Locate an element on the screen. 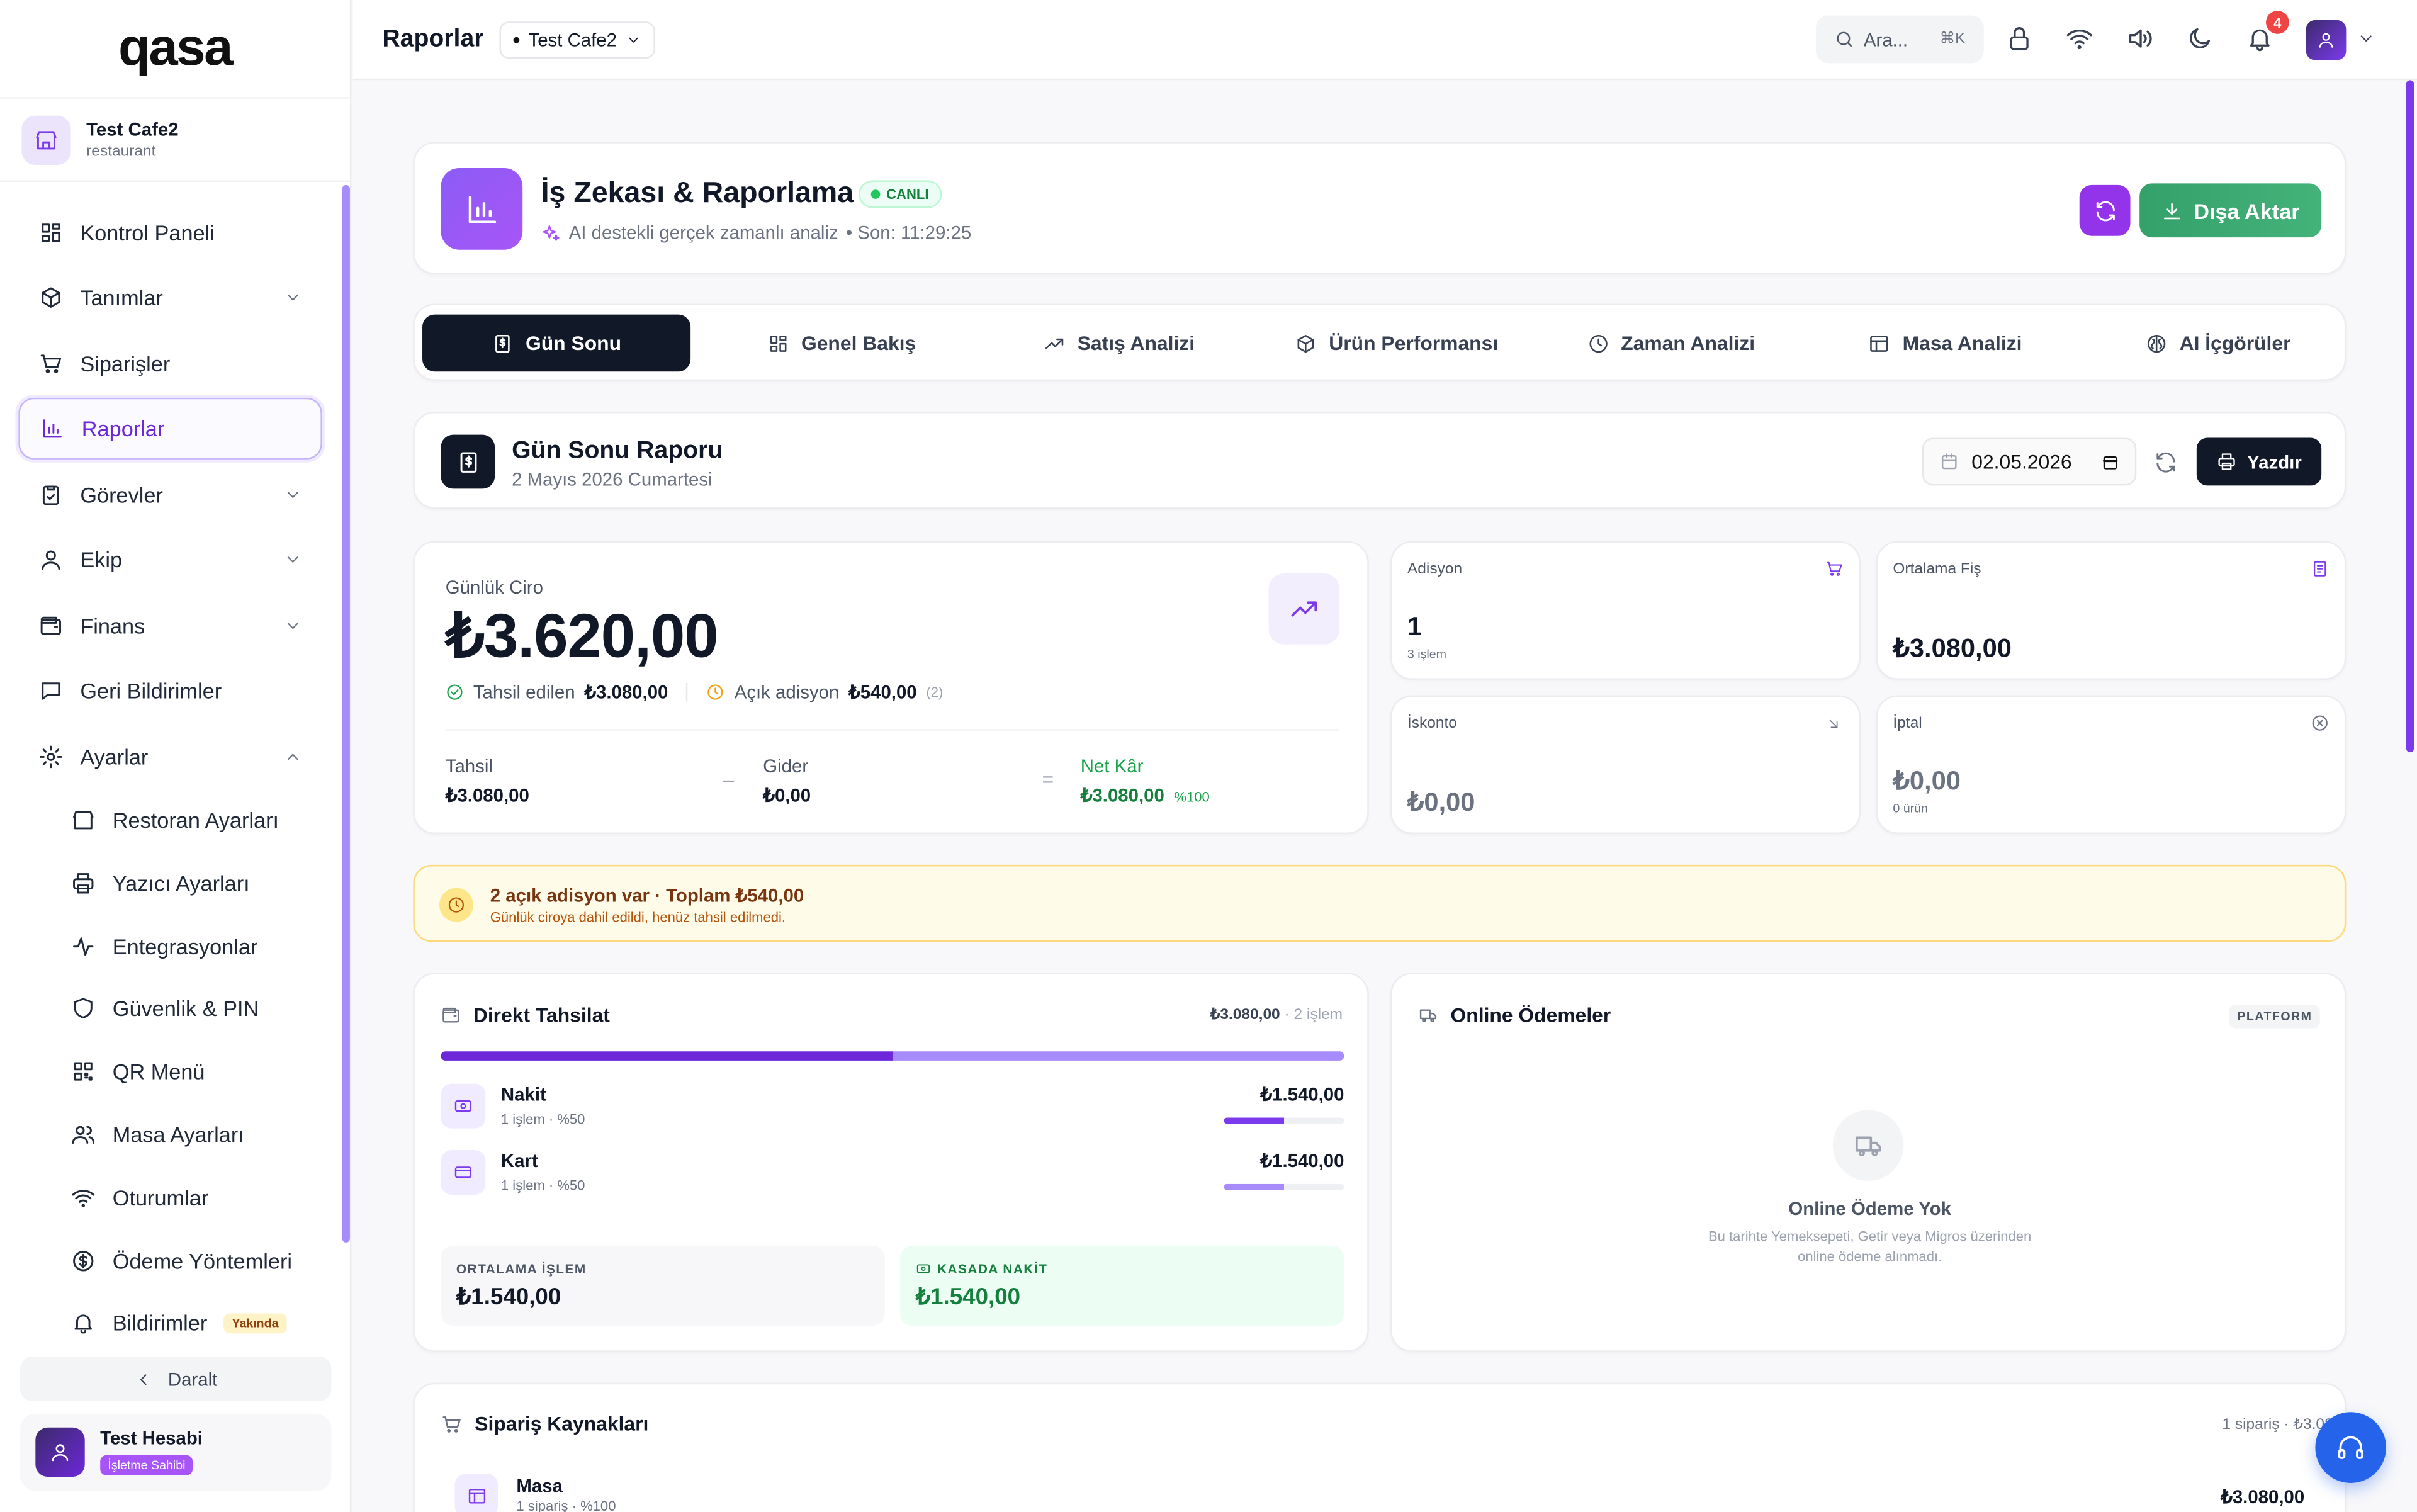 This screenshot has height=1512, width=2417. tab-label: AI İçgörüler is located at coordinates (2235, 343).